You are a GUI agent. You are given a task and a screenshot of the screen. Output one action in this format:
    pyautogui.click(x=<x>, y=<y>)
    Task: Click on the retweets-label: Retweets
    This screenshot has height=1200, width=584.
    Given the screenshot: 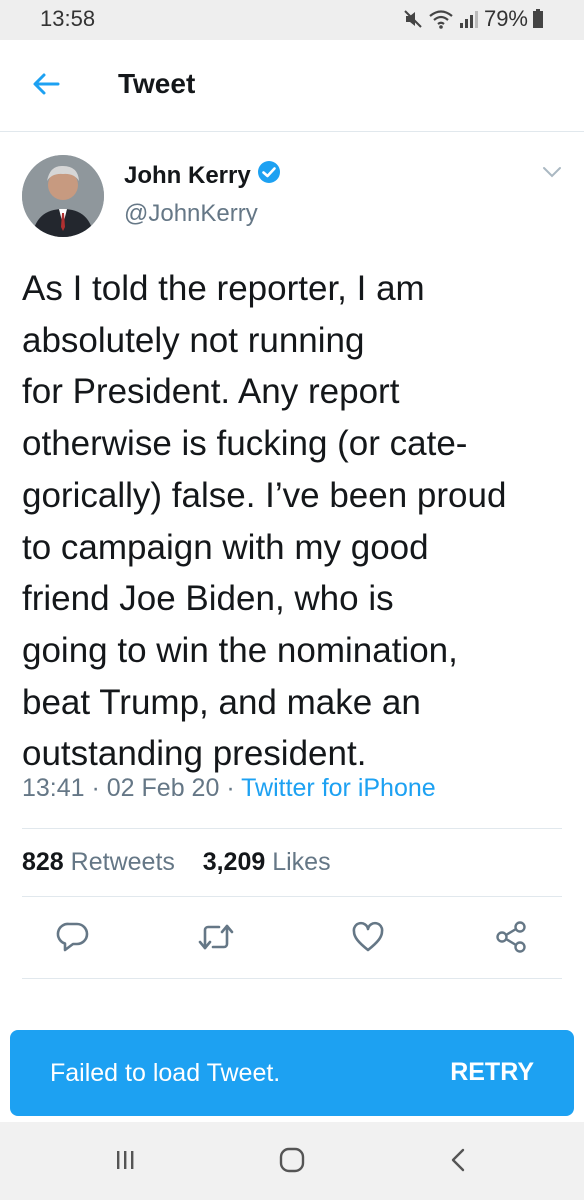 What is the action you would take?
    pyautogui.click(x=122, y=862)
    